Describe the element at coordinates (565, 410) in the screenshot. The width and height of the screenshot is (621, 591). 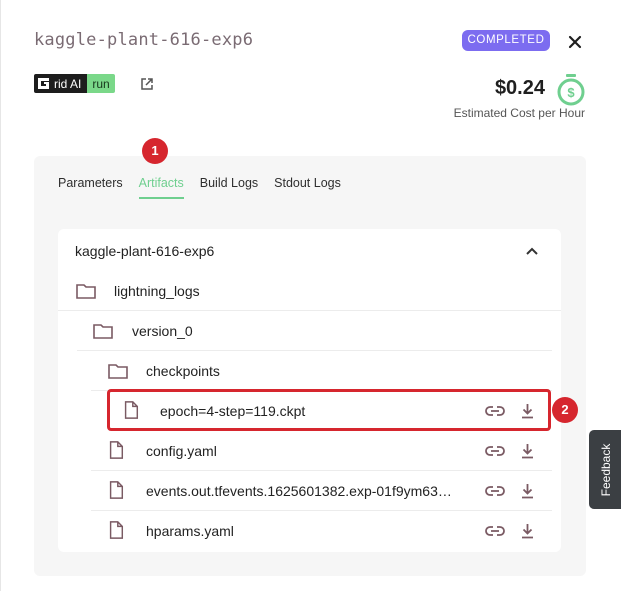
I see `annotation-marker-2: 2` at that location.